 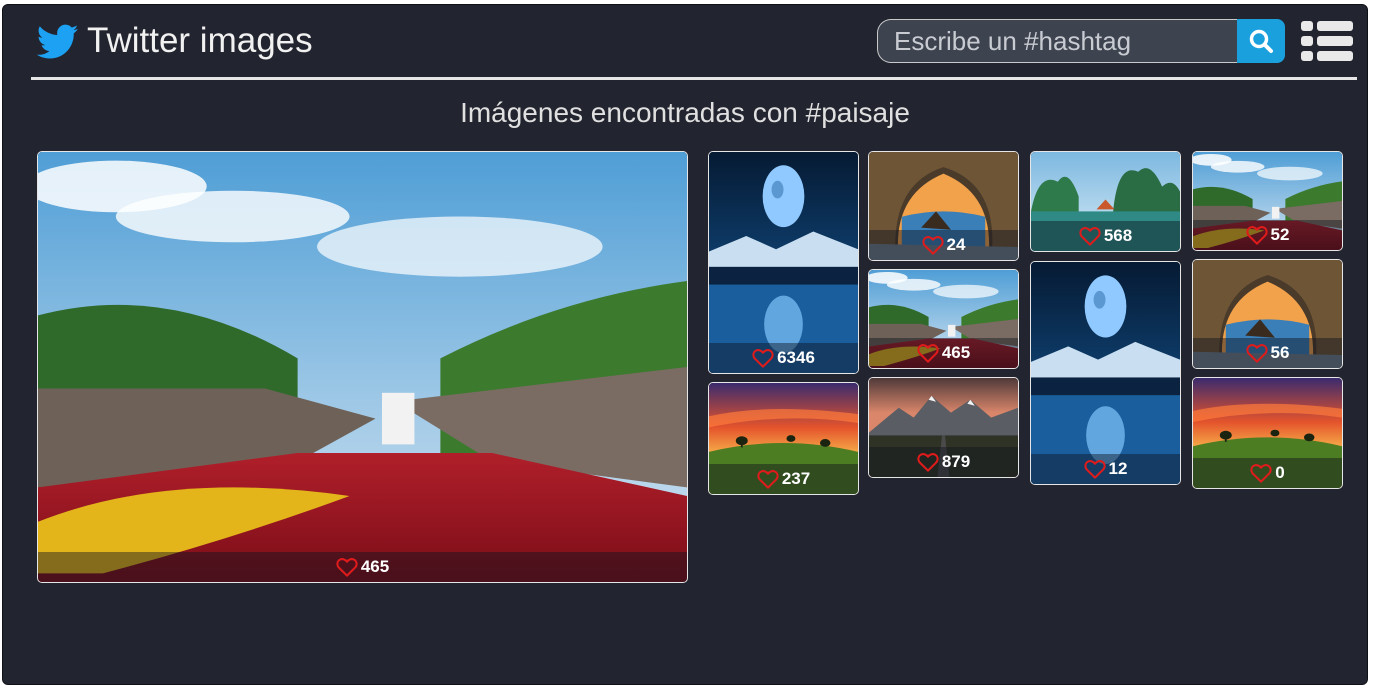 What do you see at coordinates (1118, 235) in the screenshot?
I see `like-count: 568` at bounding box center [1118, 235].